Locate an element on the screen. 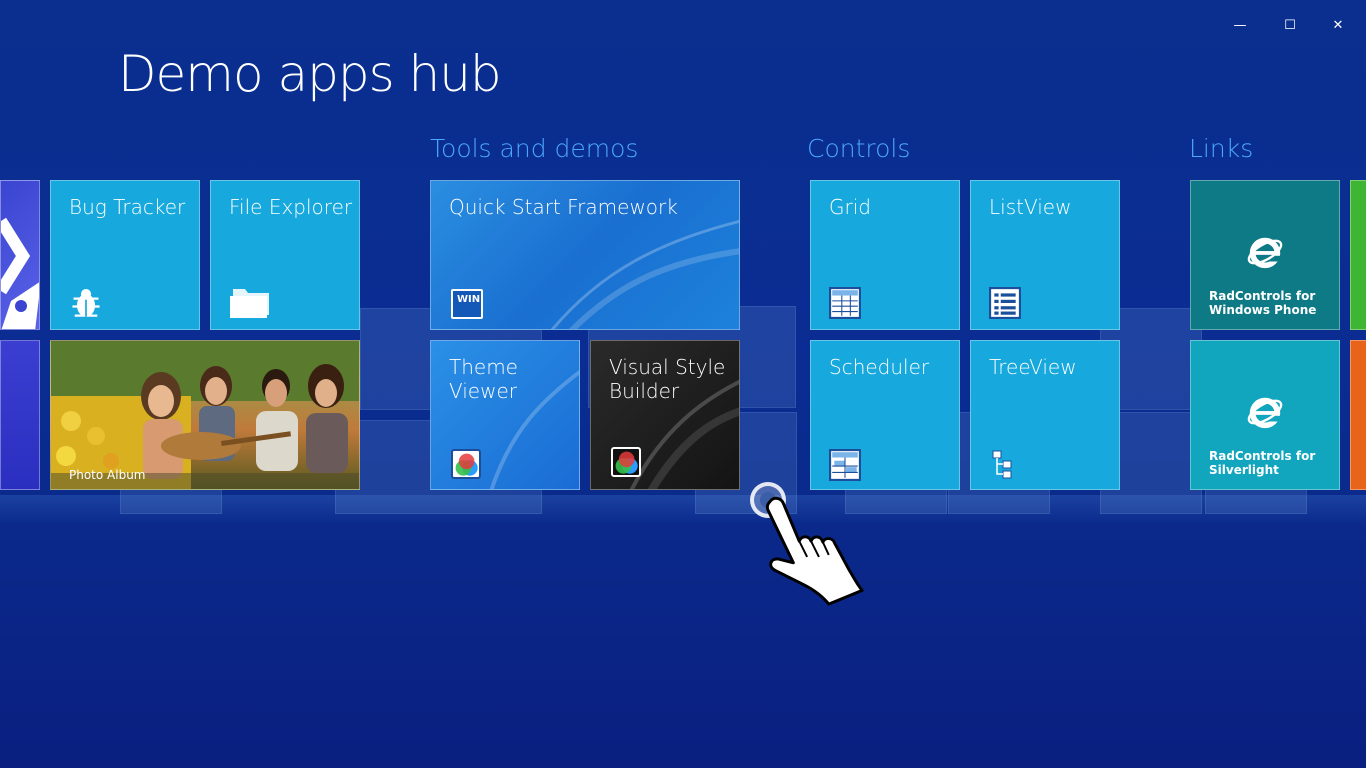 The image size is (1366, 768). maximize-button: ☐ is located at coordinates (1290, 25).